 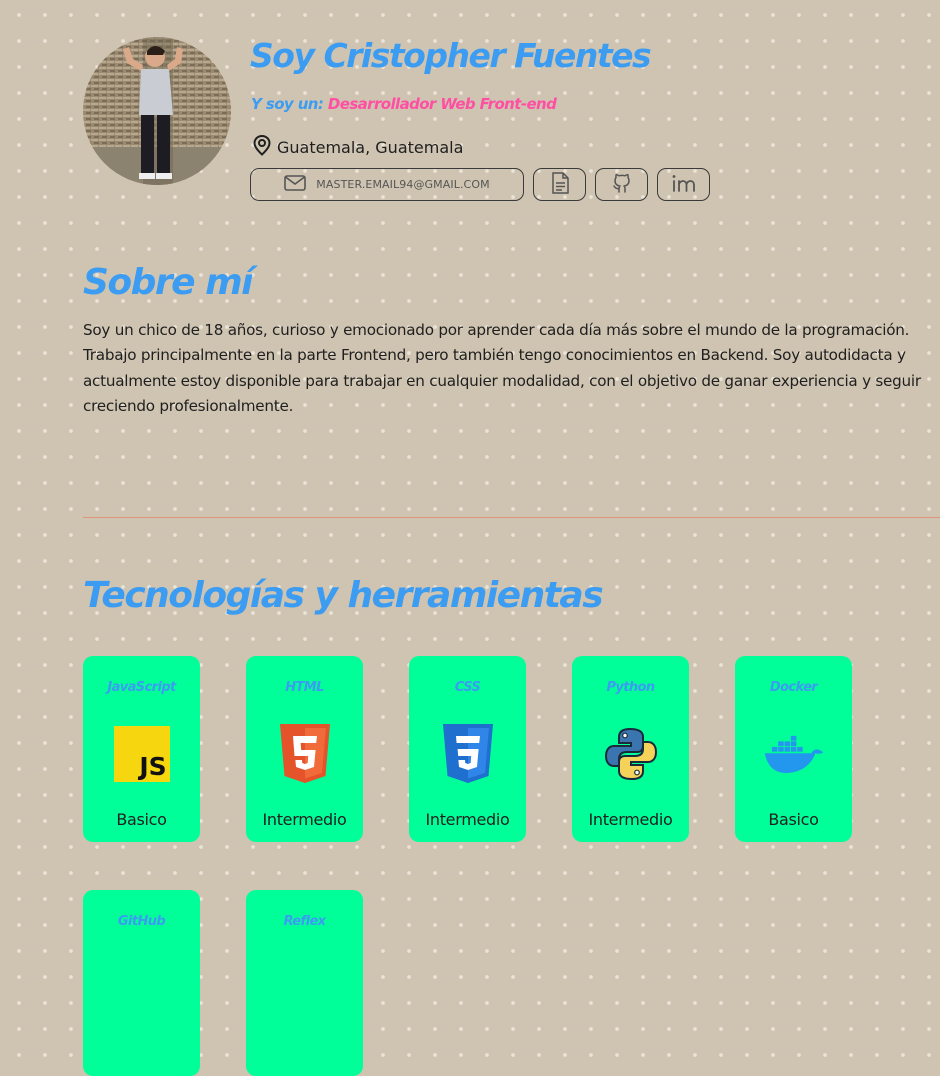 I want to click on role-value: Desarrollador Web Front-end, so click(x=442, y=104).